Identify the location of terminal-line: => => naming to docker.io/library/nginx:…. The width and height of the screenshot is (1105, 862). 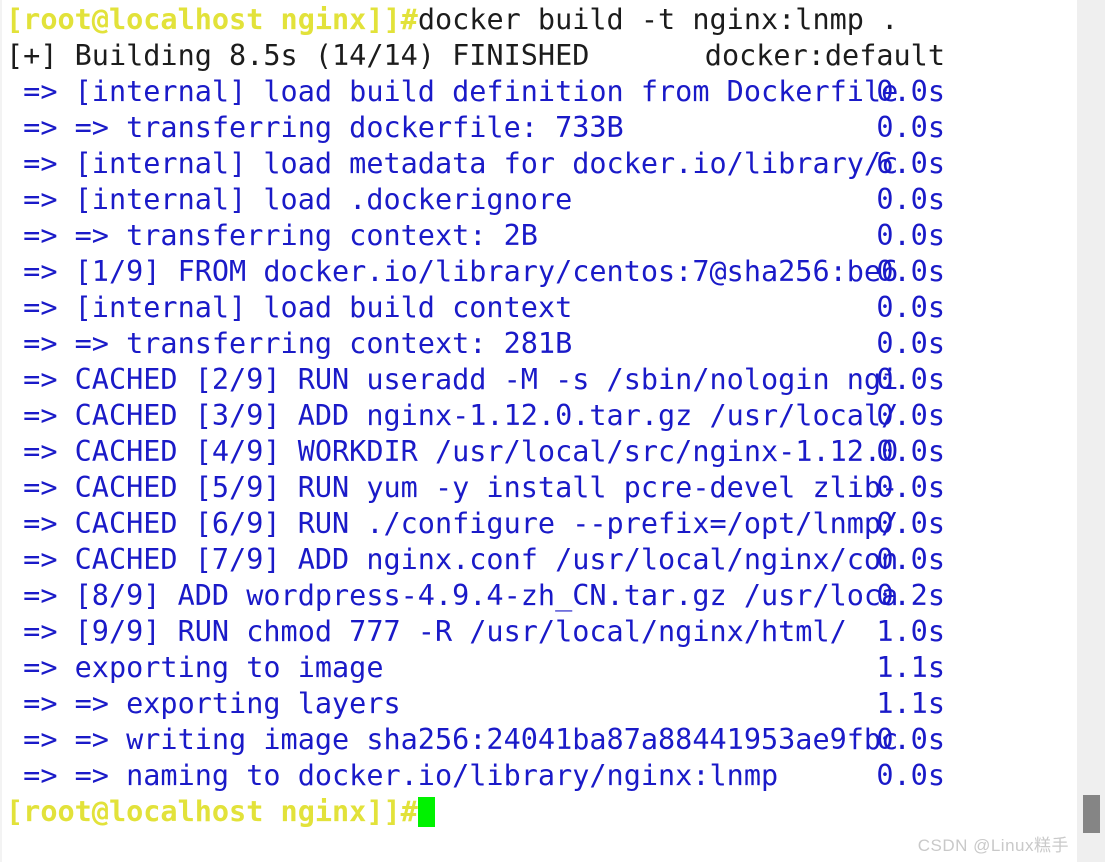
(538, 776).